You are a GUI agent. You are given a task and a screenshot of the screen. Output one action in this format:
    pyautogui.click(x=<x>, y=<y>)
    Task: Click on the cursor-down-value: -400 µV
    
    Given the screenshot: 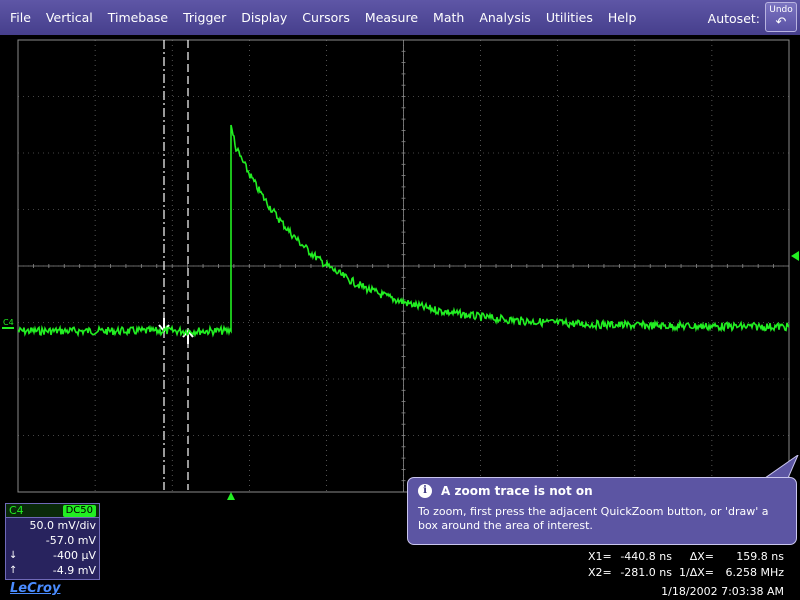 What is the action you would take?
    pyautogui.click(x=74, y=555)
    